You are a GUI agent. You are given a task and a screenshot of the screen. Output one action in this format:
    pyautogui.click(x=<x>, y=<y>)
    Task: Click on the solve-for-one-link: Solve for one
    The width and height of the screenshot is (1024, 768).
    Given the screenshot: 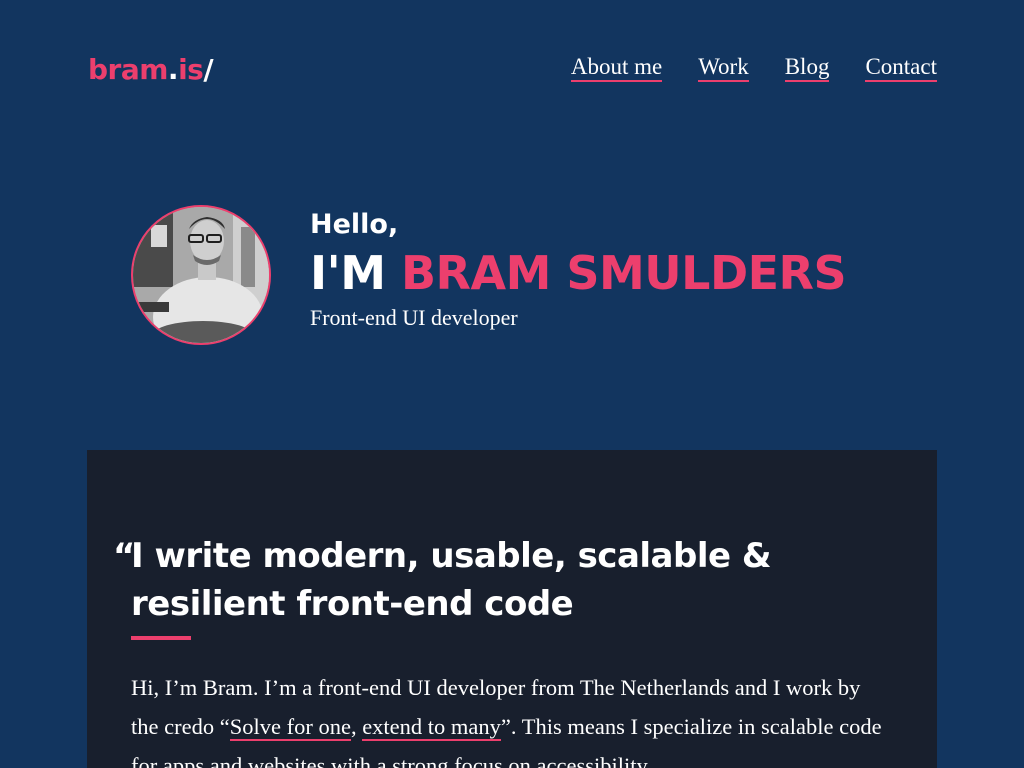 What is the action you would take?
    pyautogui.click(x=290, y=727)
    